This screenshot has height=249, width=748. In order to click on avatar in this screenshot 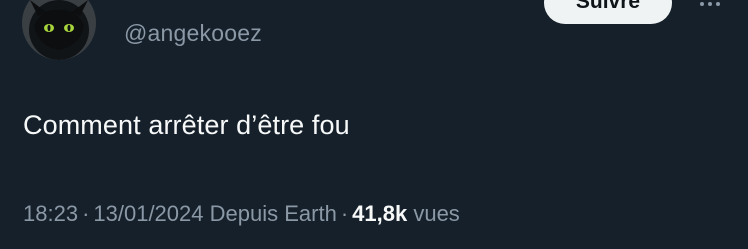, I will do `click(59, 30)`.